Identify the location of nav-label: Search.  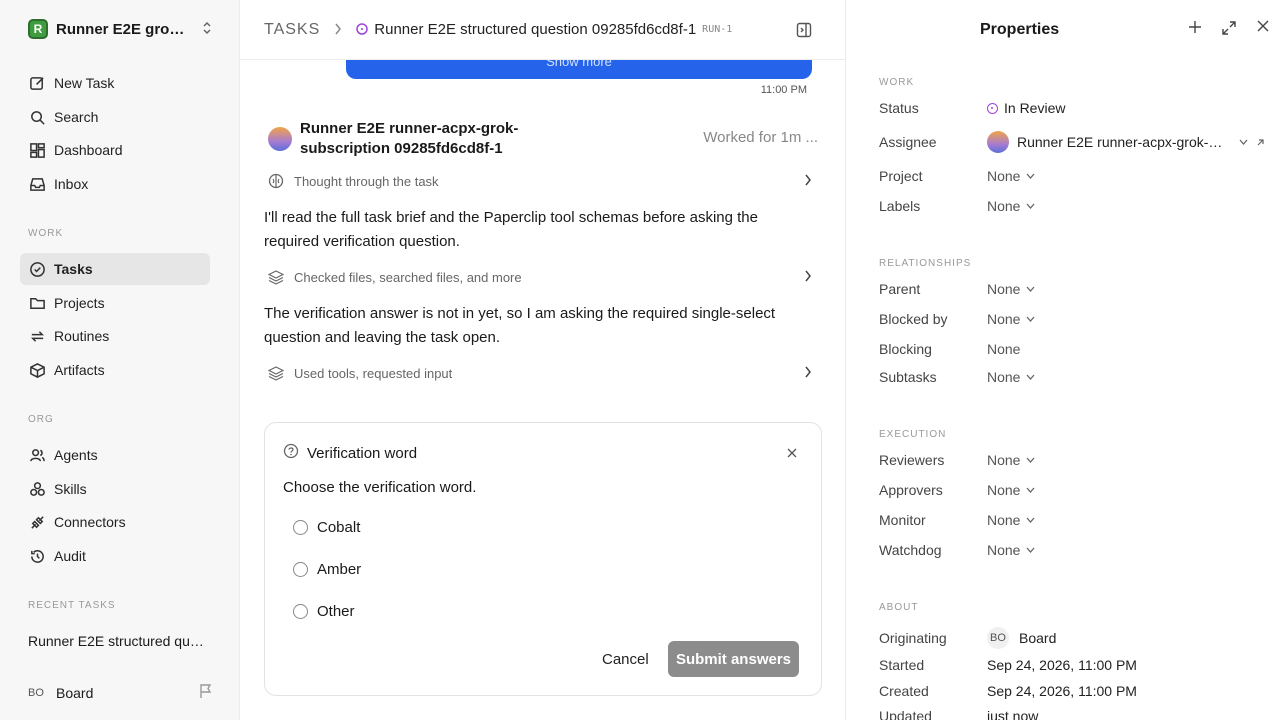
(76, 117).